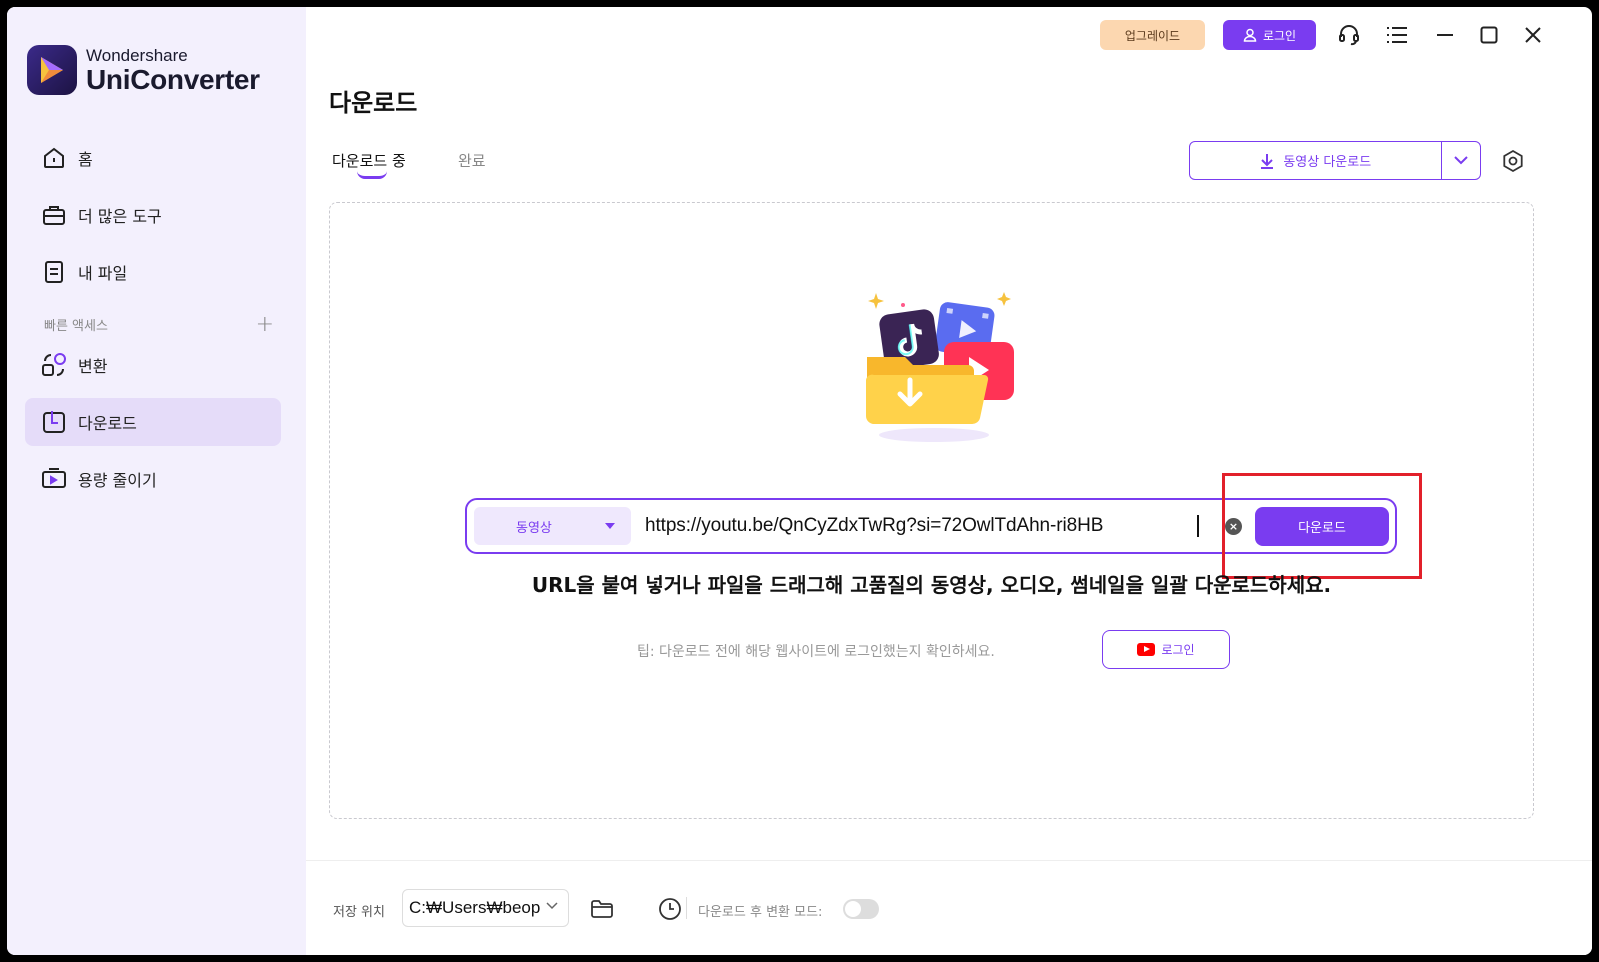 This screenshot has height=962, width=1599. I want to click on support-headset-icon, so click(1349, 35).